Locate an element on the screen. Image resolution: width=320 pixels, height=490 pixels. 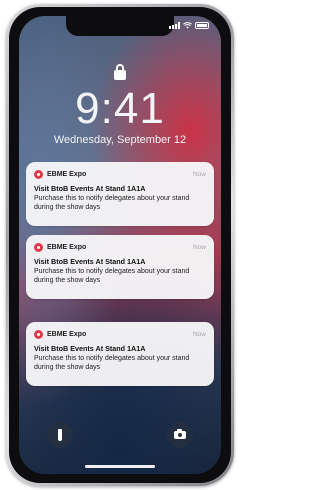
lockscreen-time: 9:41 is located at coordinates (120, 108).